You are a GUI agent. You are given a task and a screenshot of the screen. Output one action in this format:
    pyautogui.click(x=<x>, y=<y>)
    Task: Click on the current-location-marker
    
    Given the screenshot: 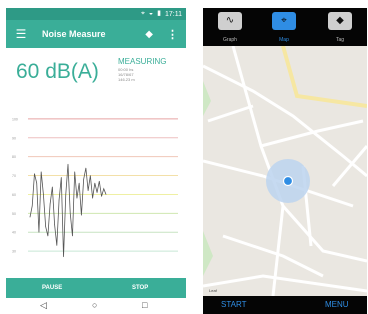 What is the action you would take?
    pyautogui.click(x=288, y=181)
    